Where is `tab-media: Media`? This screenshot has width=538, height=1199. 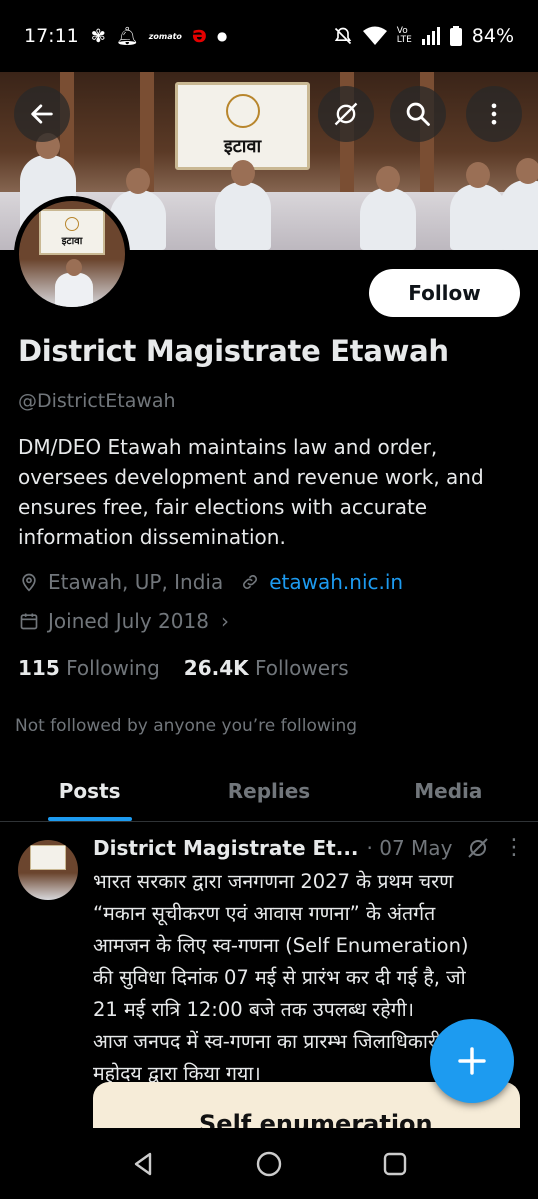
tab-media: Media is located at coordinates (448, 790).